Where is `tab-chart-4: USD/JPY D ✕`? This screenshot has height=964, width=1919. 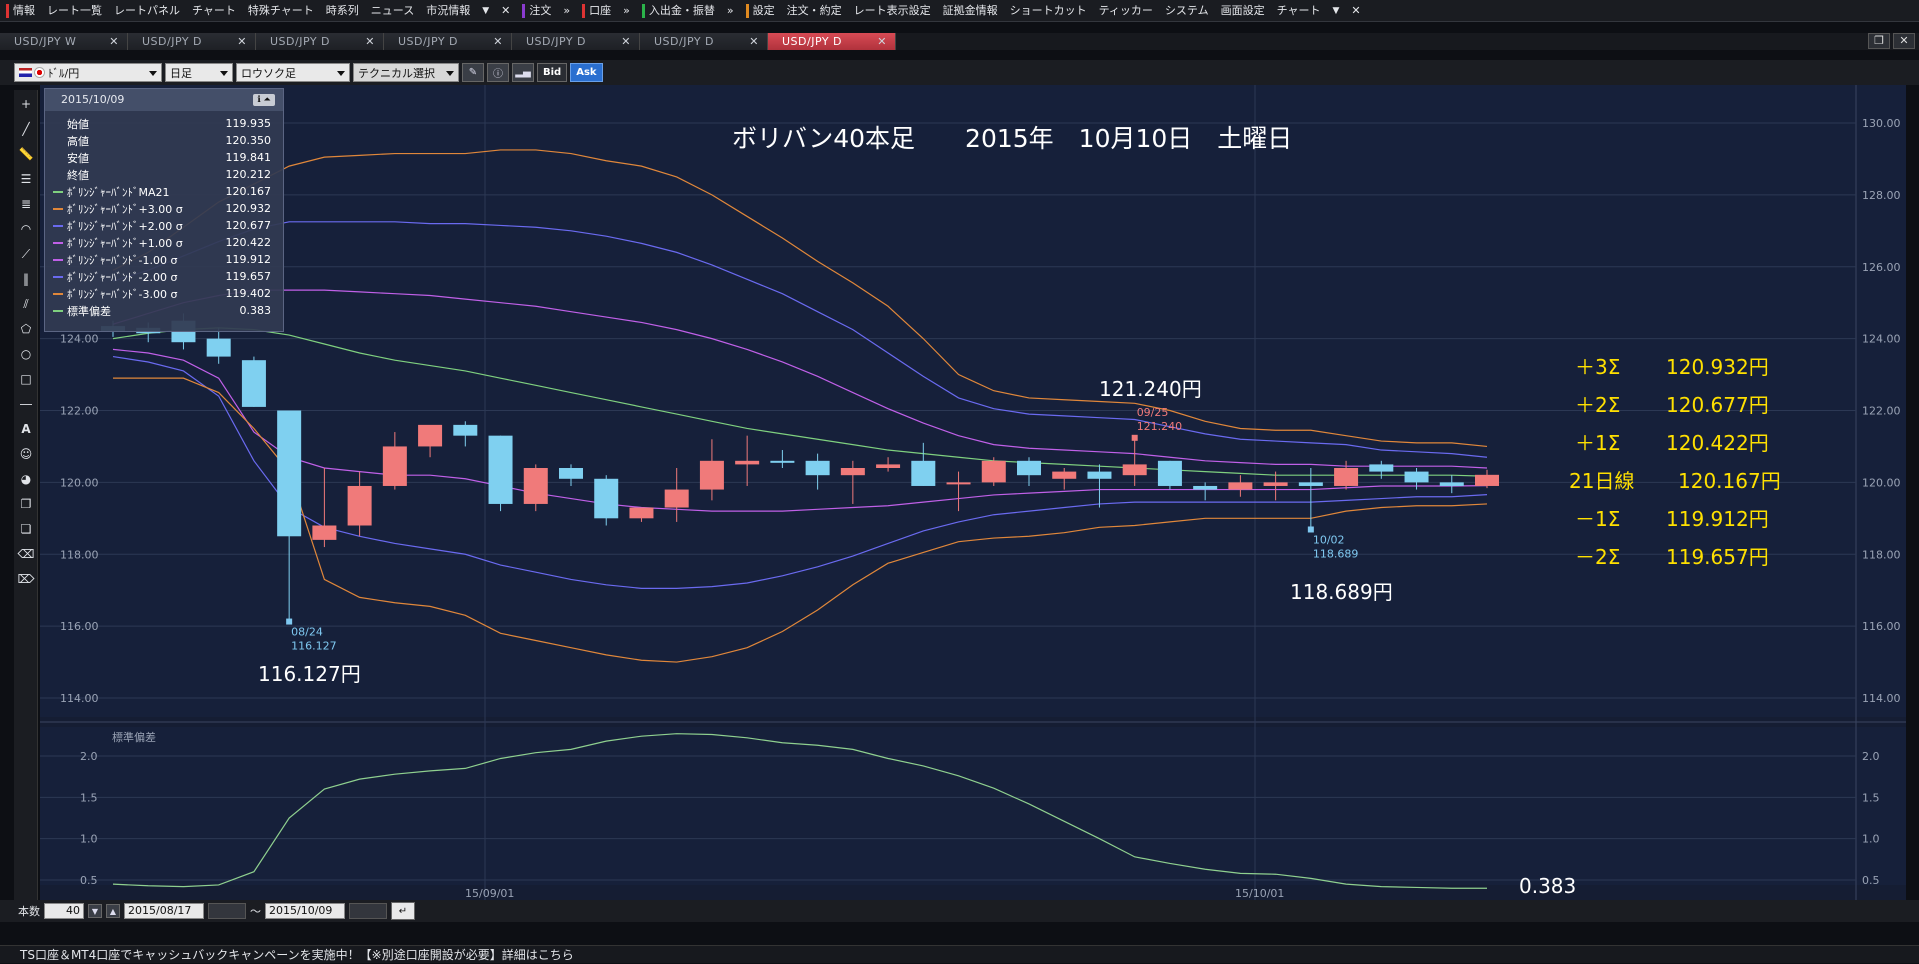
tab-chart-4: USD/JPY D ✕ is located at coordinates (448, 41).